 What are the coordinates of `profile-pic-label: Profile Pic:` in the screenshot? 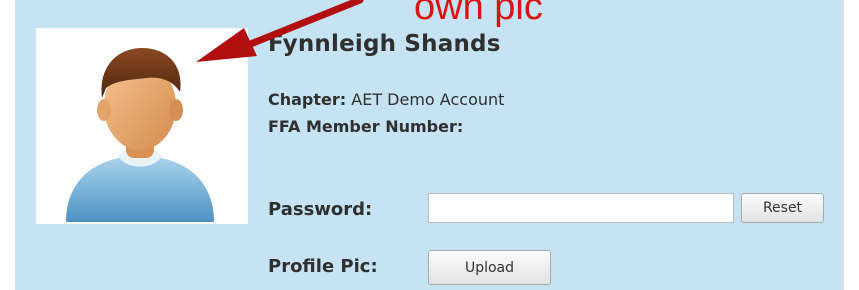 It's located at (323, 266).